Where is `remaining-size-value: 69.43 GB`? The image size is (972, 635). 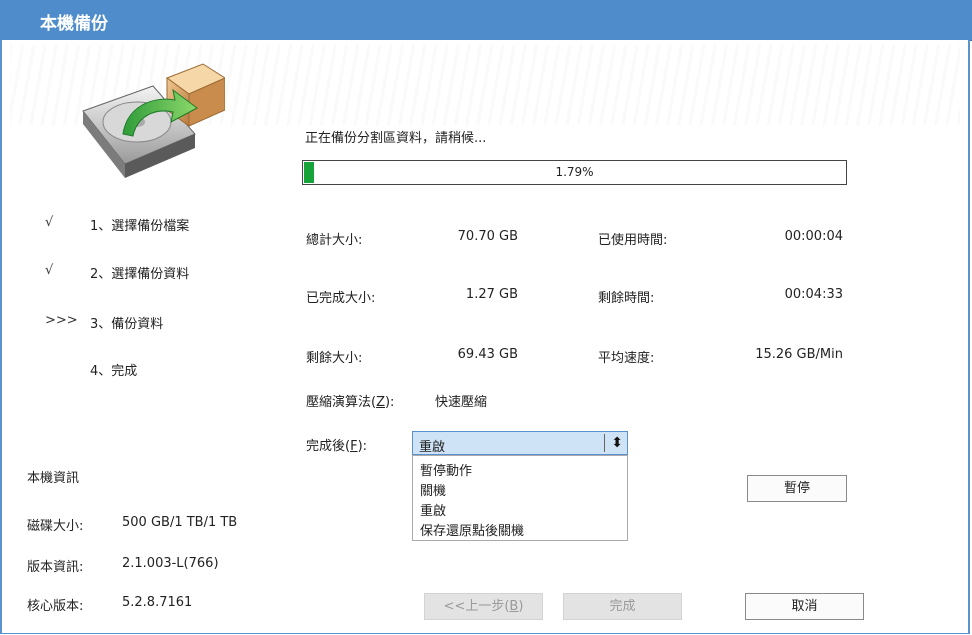
remaining-size-value: 69.43 GB is located at coordinates (487, 354).